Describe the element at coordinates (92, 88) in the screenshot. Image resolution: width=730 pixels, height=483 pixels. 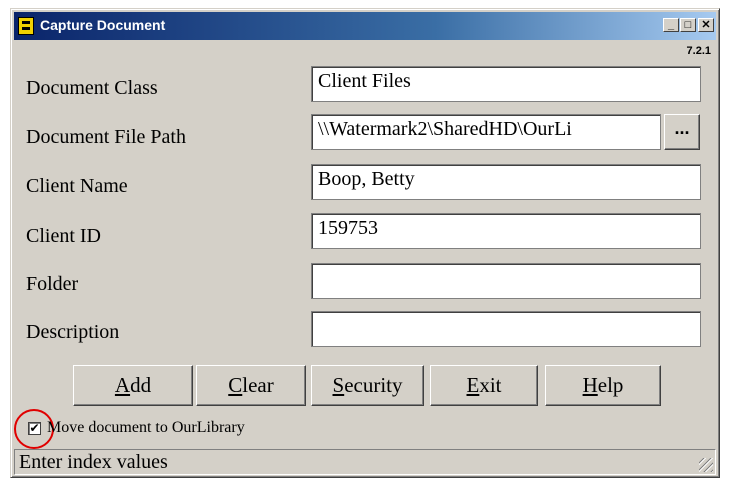
I see `document-class-label: Document Class` at that location.